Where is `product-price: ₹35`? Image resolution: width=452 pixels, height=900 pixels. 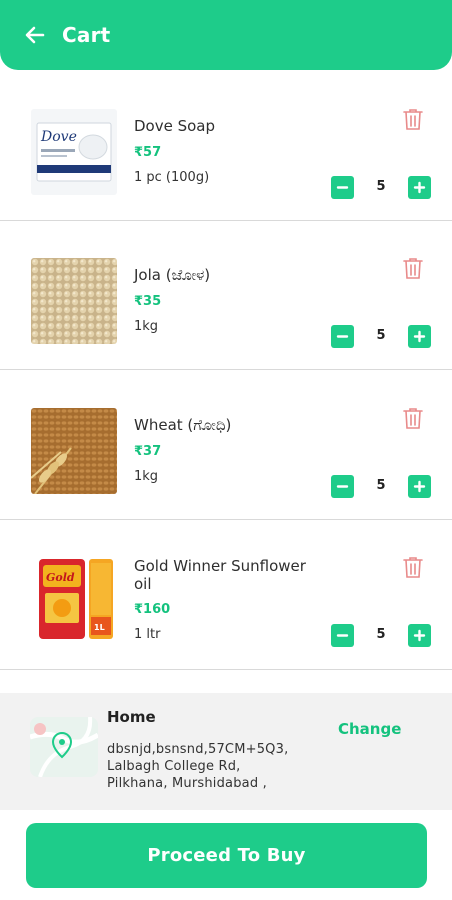
product-price: ₹35 is located at coordinates (148, 301).